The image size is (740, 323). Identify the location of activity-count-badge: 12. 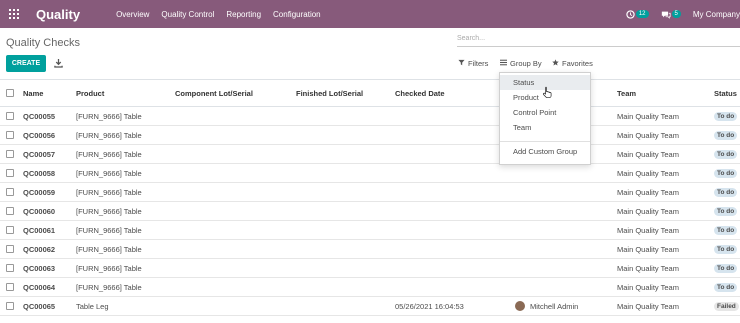
(642, 14).